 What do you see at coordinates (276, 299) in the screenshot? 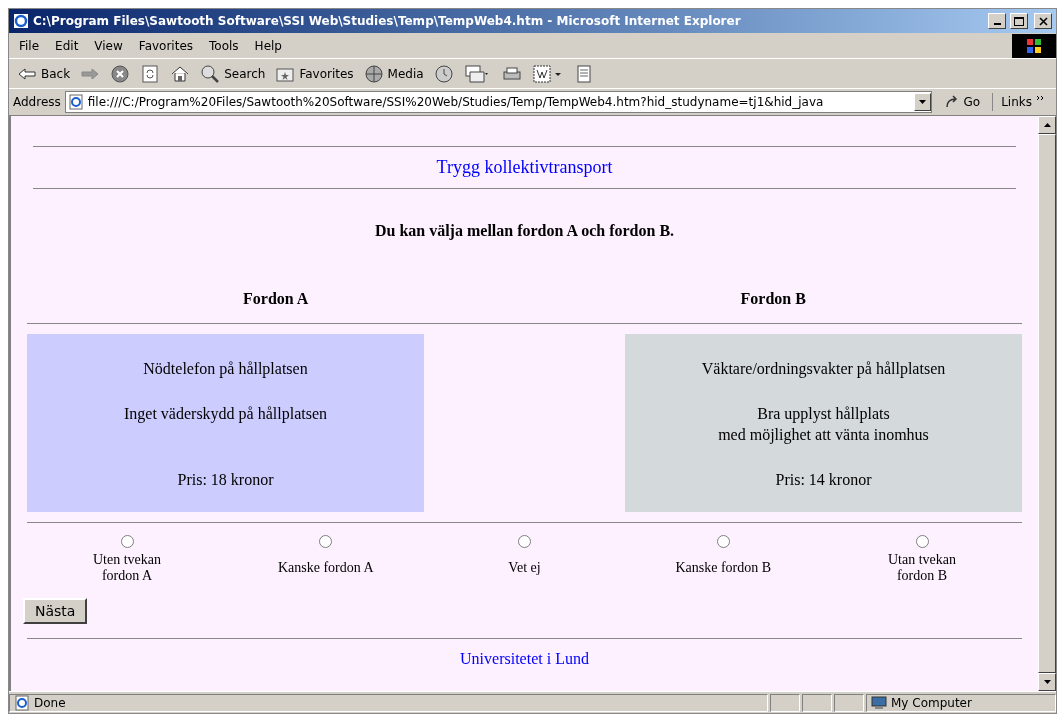
I see `column-heading: Fordon A` at bounding box center [276, 299].